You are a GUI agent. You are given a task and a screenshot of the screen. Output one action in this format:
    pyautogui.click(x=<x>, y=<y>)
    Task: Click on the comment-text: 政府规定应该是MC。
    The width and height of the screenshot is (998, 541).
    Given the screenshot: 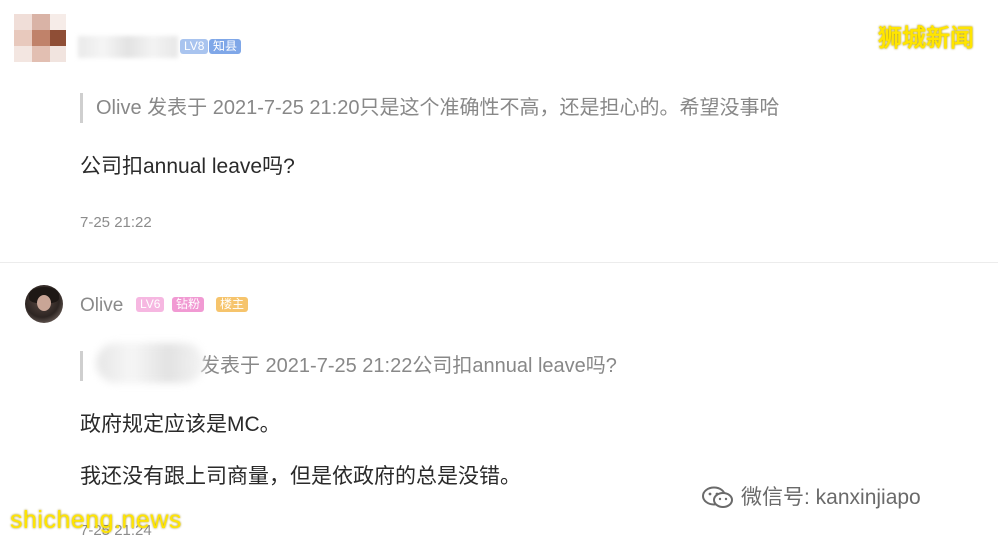 What is the action you would take?
    pyautogui.click(x=180, y=424)
    